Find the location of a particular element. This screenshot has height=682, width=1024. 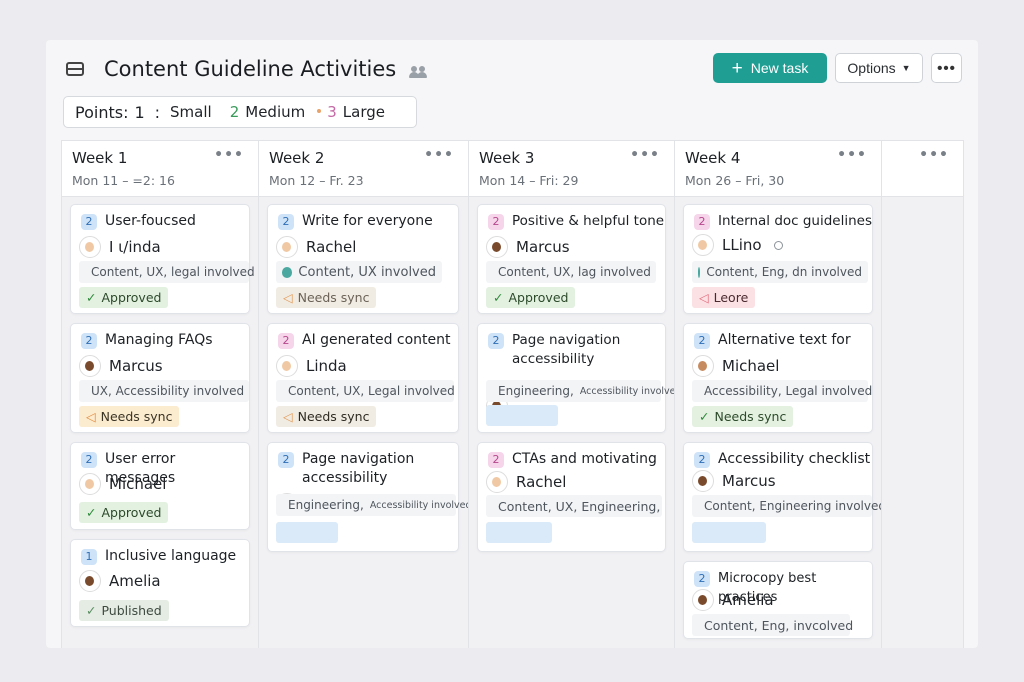

page-title: Content Guideline Activities is located at coordinates (250, 69).